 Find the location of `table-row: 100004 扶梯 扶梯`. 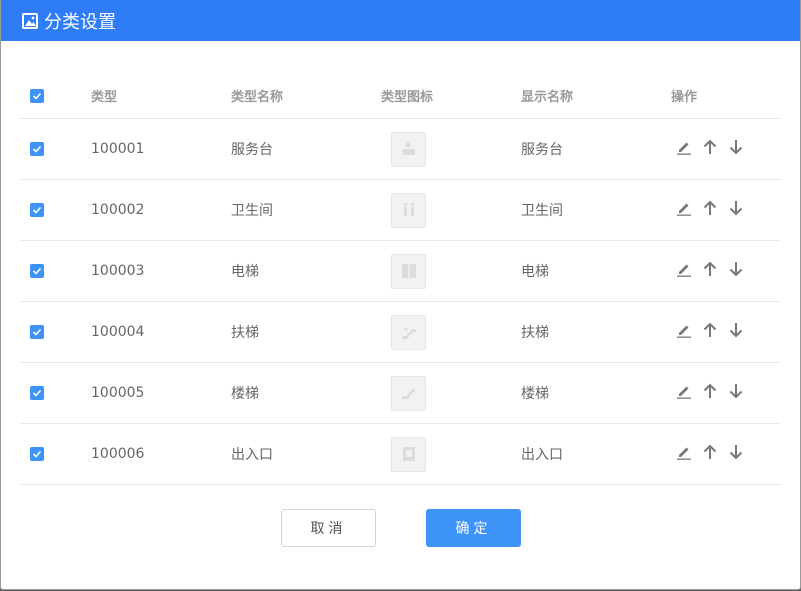

table-row: 100004 扶梯 扶梯 is located at coordinates (400, 332).